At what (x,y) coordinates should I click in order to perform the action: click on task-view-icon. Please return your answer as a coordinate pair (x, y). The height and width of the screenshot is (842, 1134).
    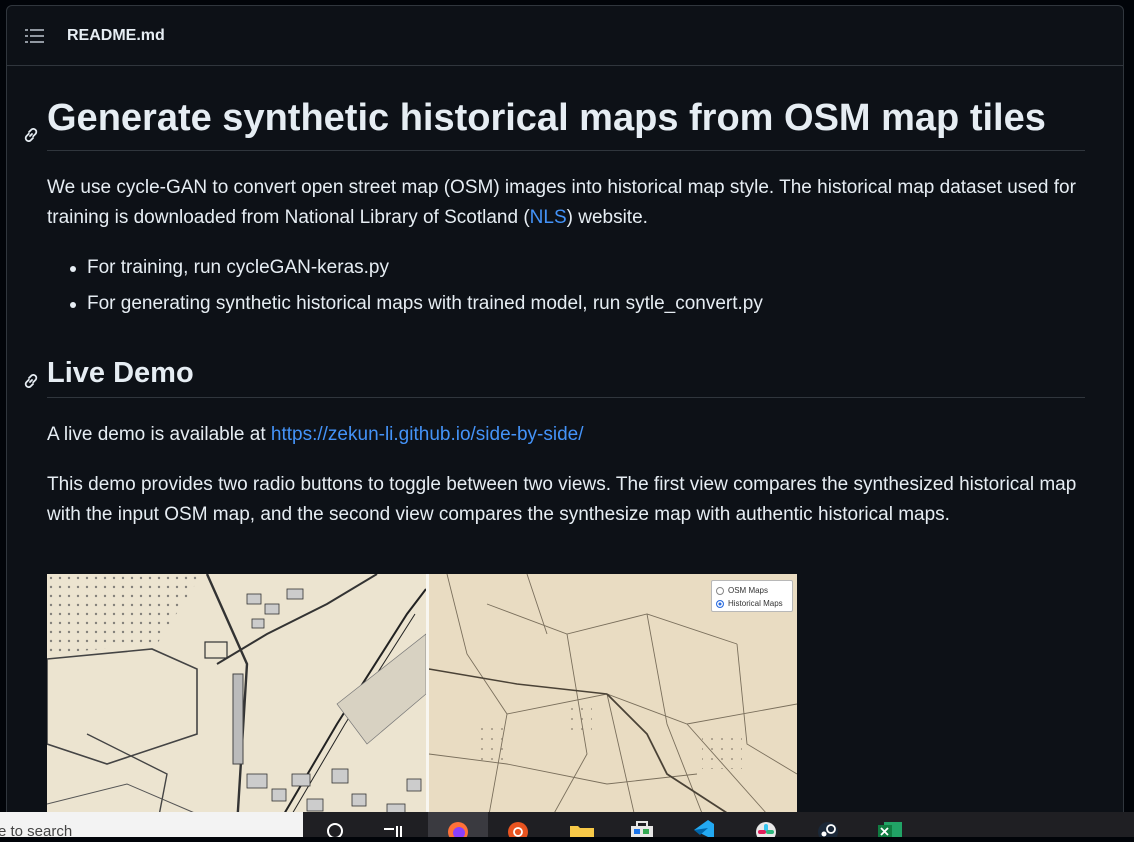
    Looking at the image, I should click on (394, 827).